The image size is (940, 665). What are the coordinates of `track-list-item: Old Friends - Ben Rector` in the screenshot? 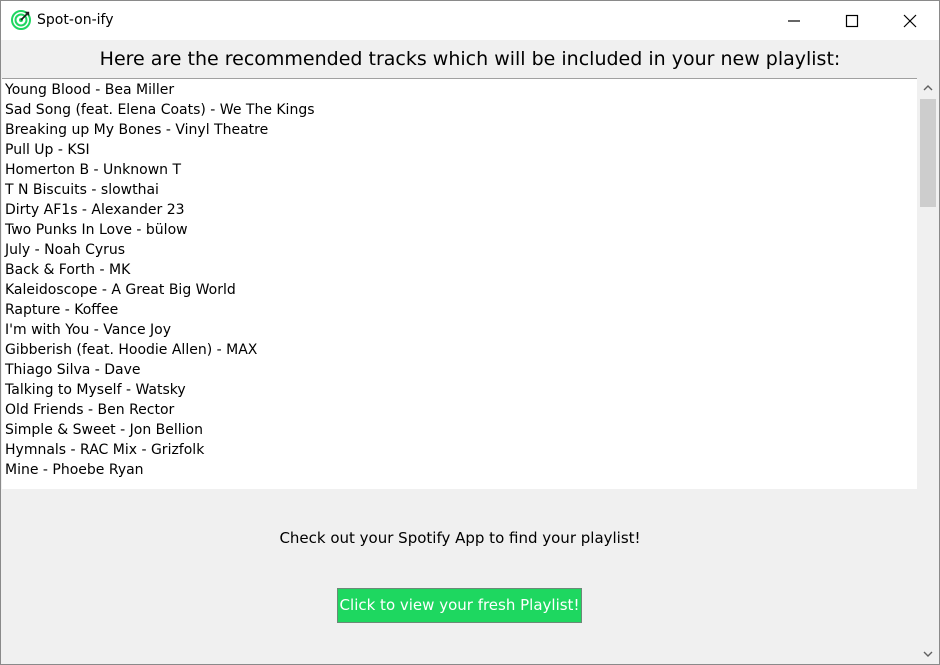 It's located at (459, 410).